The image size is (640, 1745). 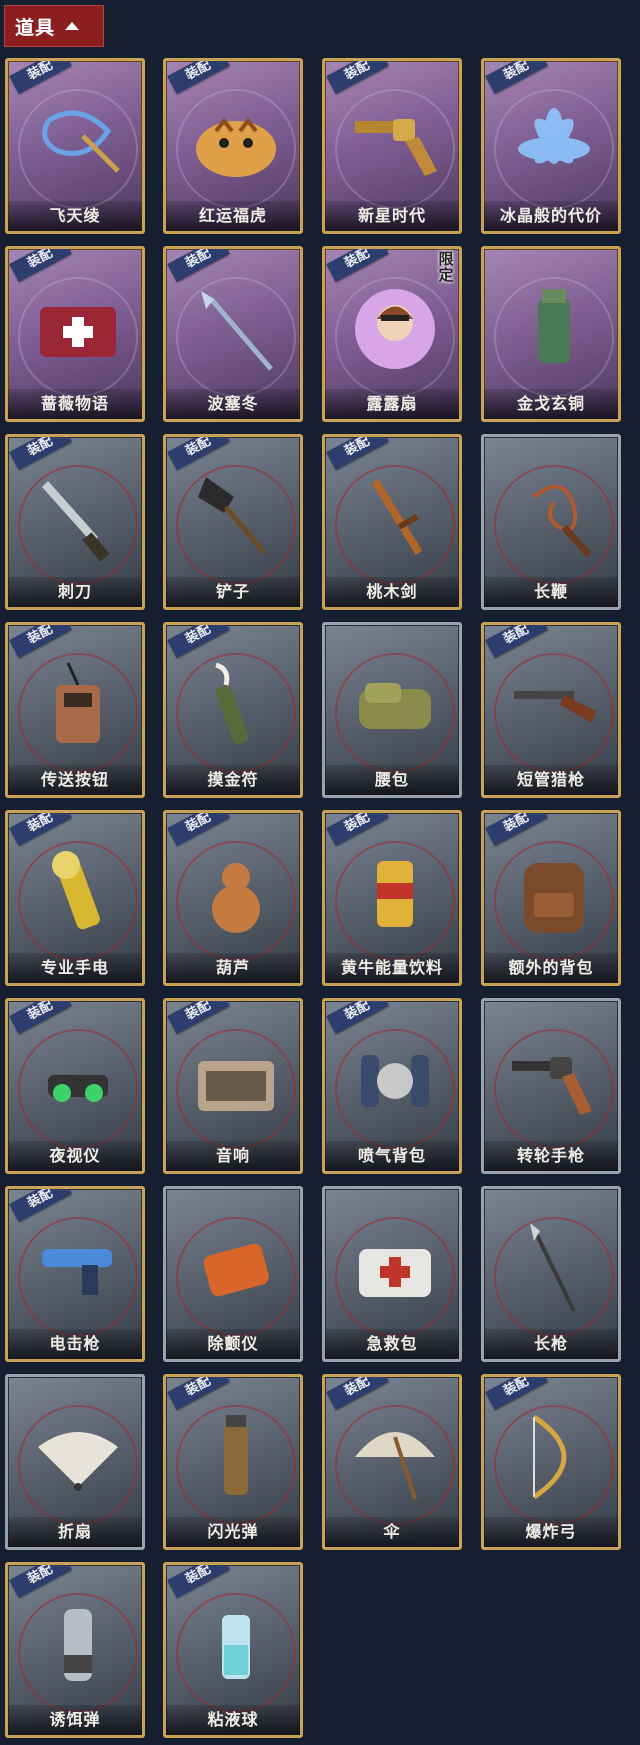 I want to click on item-card: 装配 葫芦, so click(x=233, y=898).